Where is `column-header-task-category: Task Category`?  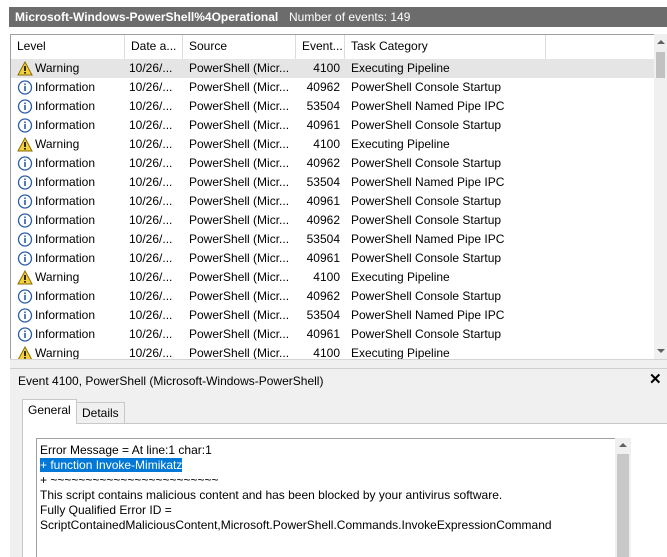
column-header-task-category: Task Category is located at coordinates (445, 47).